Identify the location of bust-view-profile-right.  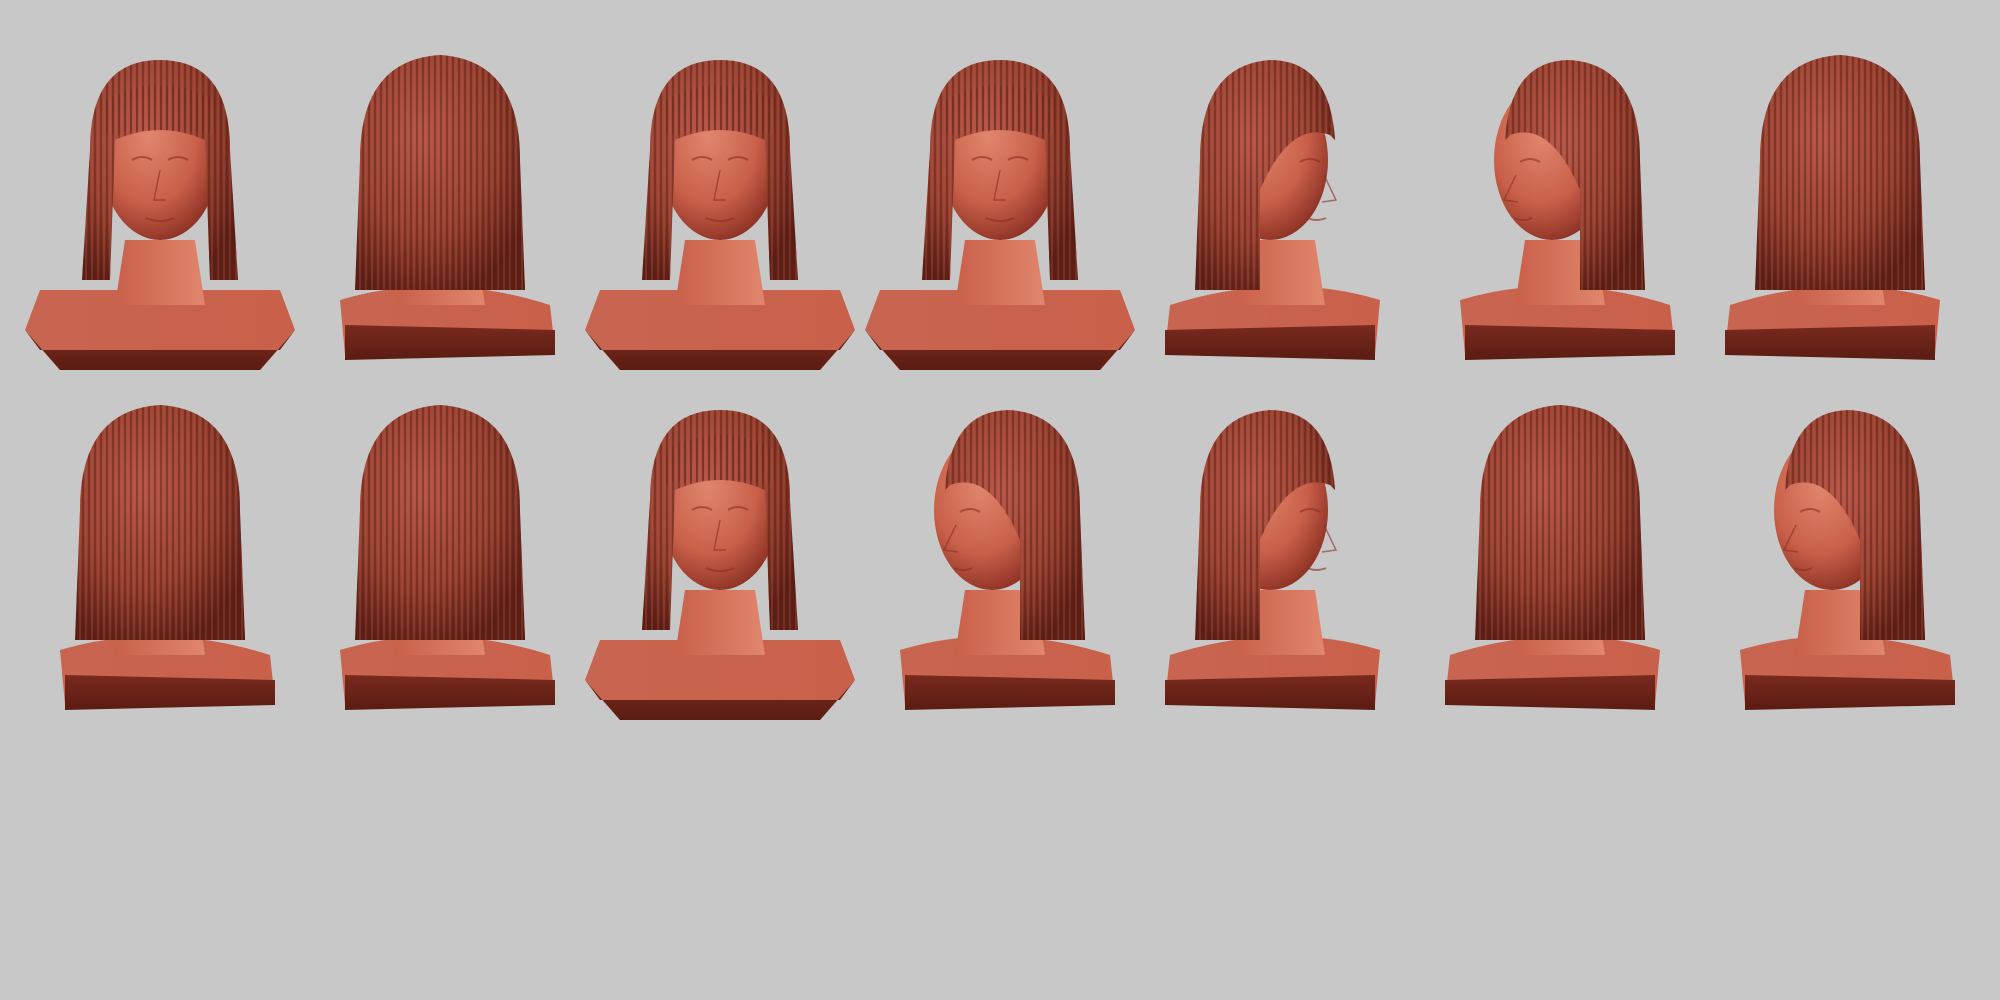
(1272, 210).